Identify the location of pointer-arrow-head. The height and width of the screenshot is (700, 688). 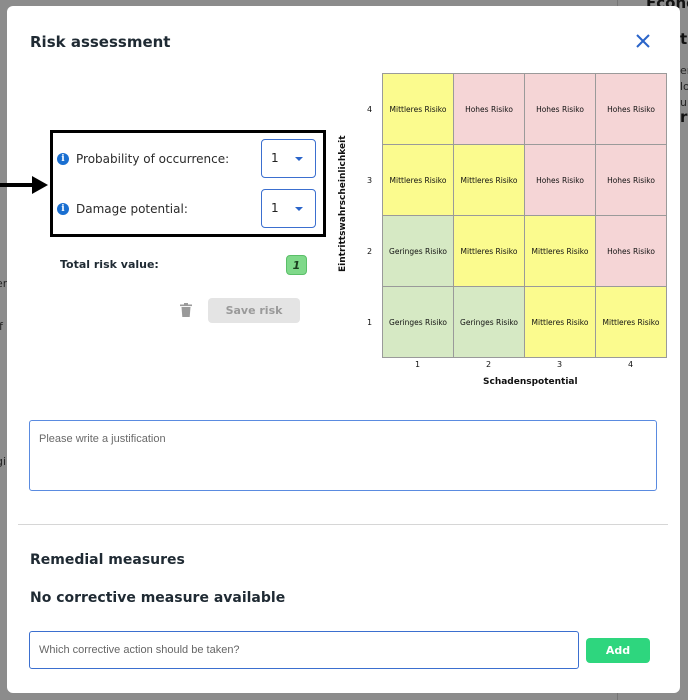
(40, 185).